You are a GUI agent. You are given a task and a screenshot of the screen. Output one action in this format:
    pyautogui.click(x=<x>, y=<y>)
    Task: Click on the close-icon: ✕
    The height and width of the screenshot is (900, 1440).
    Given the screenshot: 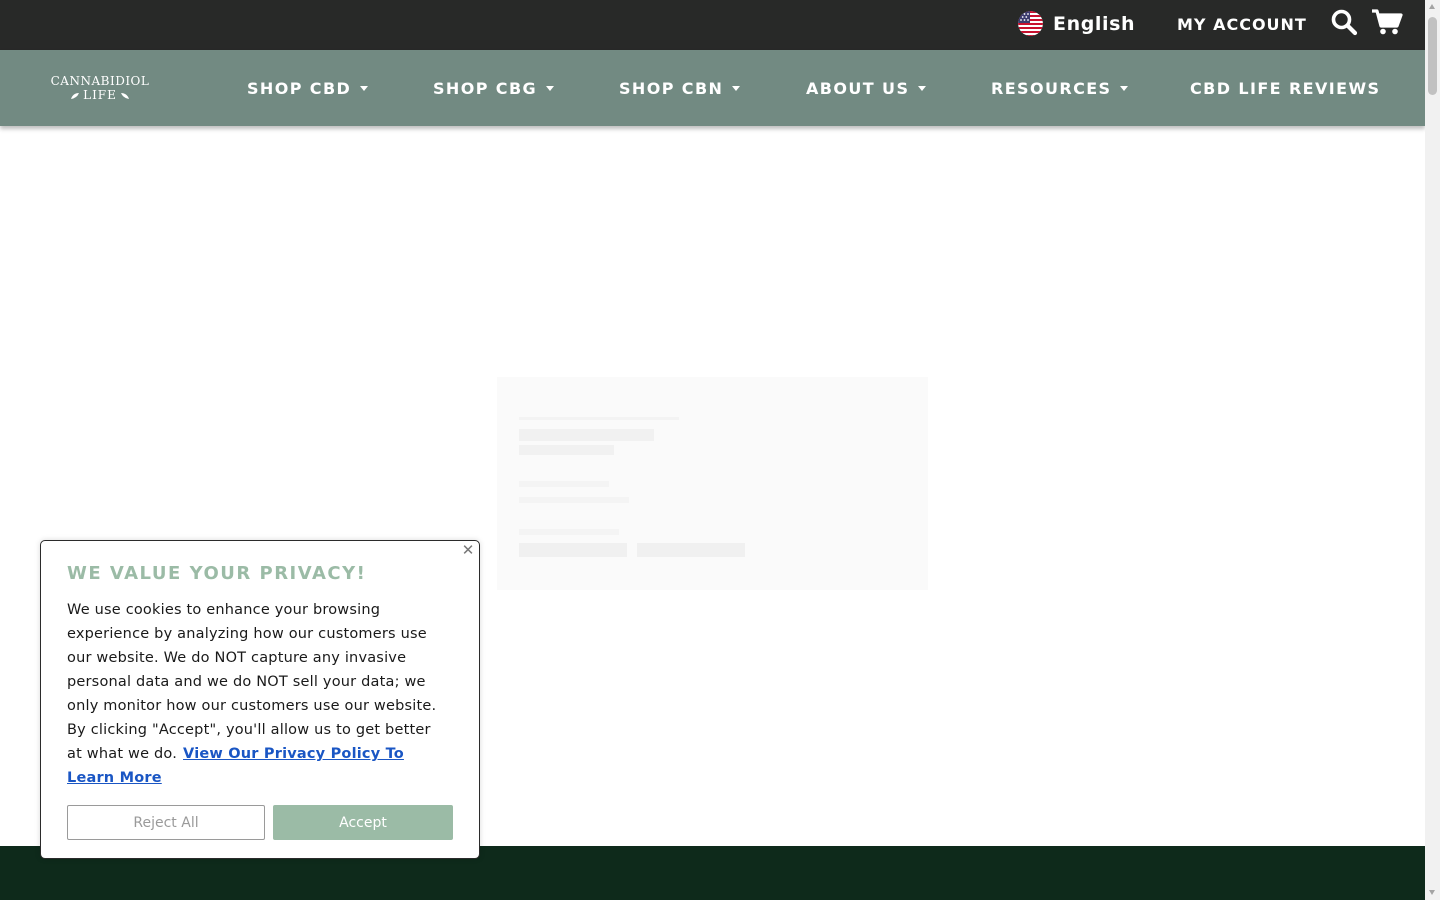 What is the action you would take?
    pyautogui.click(x=468, y=550)
    